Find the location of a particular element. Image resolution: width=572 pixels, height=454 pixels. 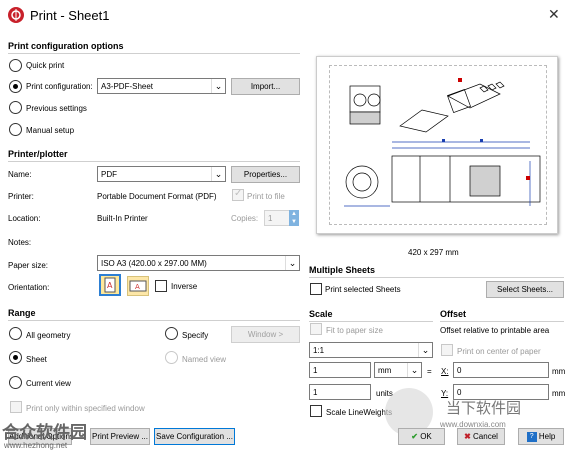

inverse-label: Inverse is located at coordinates (184, 286).